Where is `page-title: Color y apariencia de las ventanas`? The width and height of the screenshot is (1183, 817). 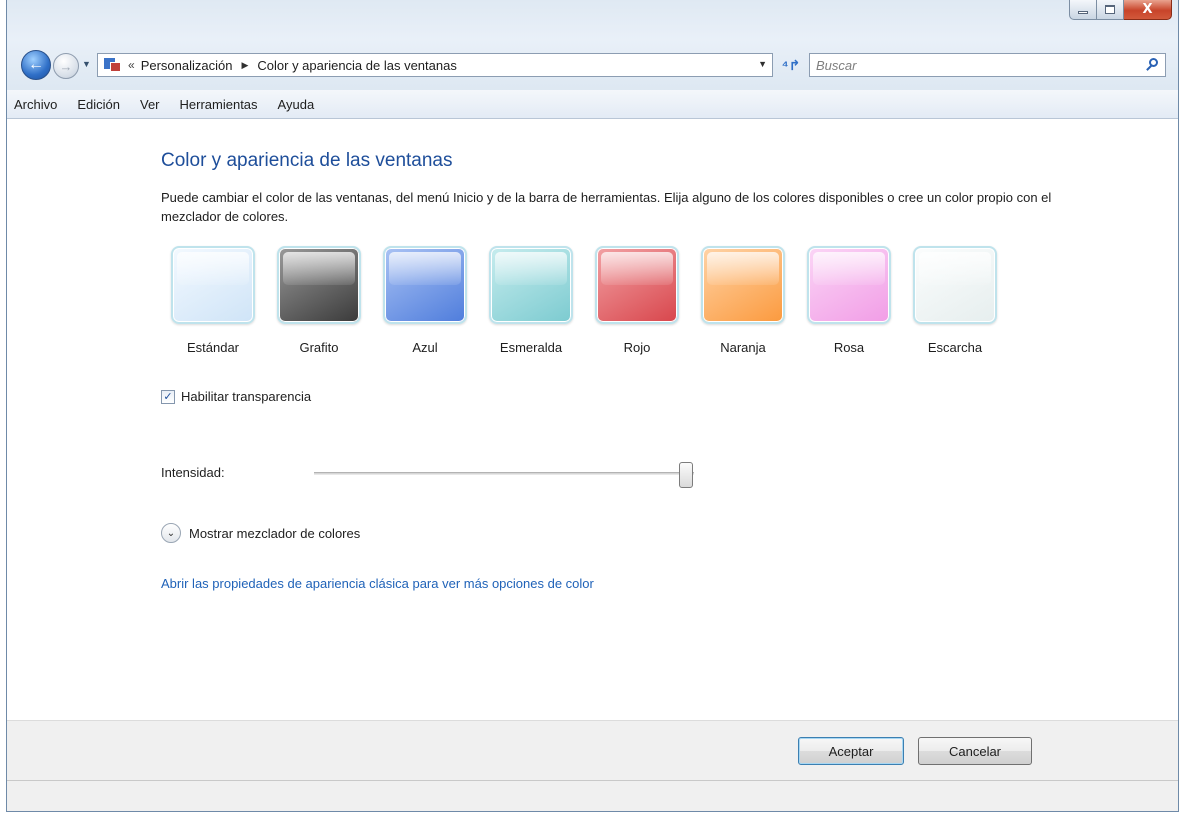
page-title: Color y apariencia de las ventanas is located at coordinates (307, 160).